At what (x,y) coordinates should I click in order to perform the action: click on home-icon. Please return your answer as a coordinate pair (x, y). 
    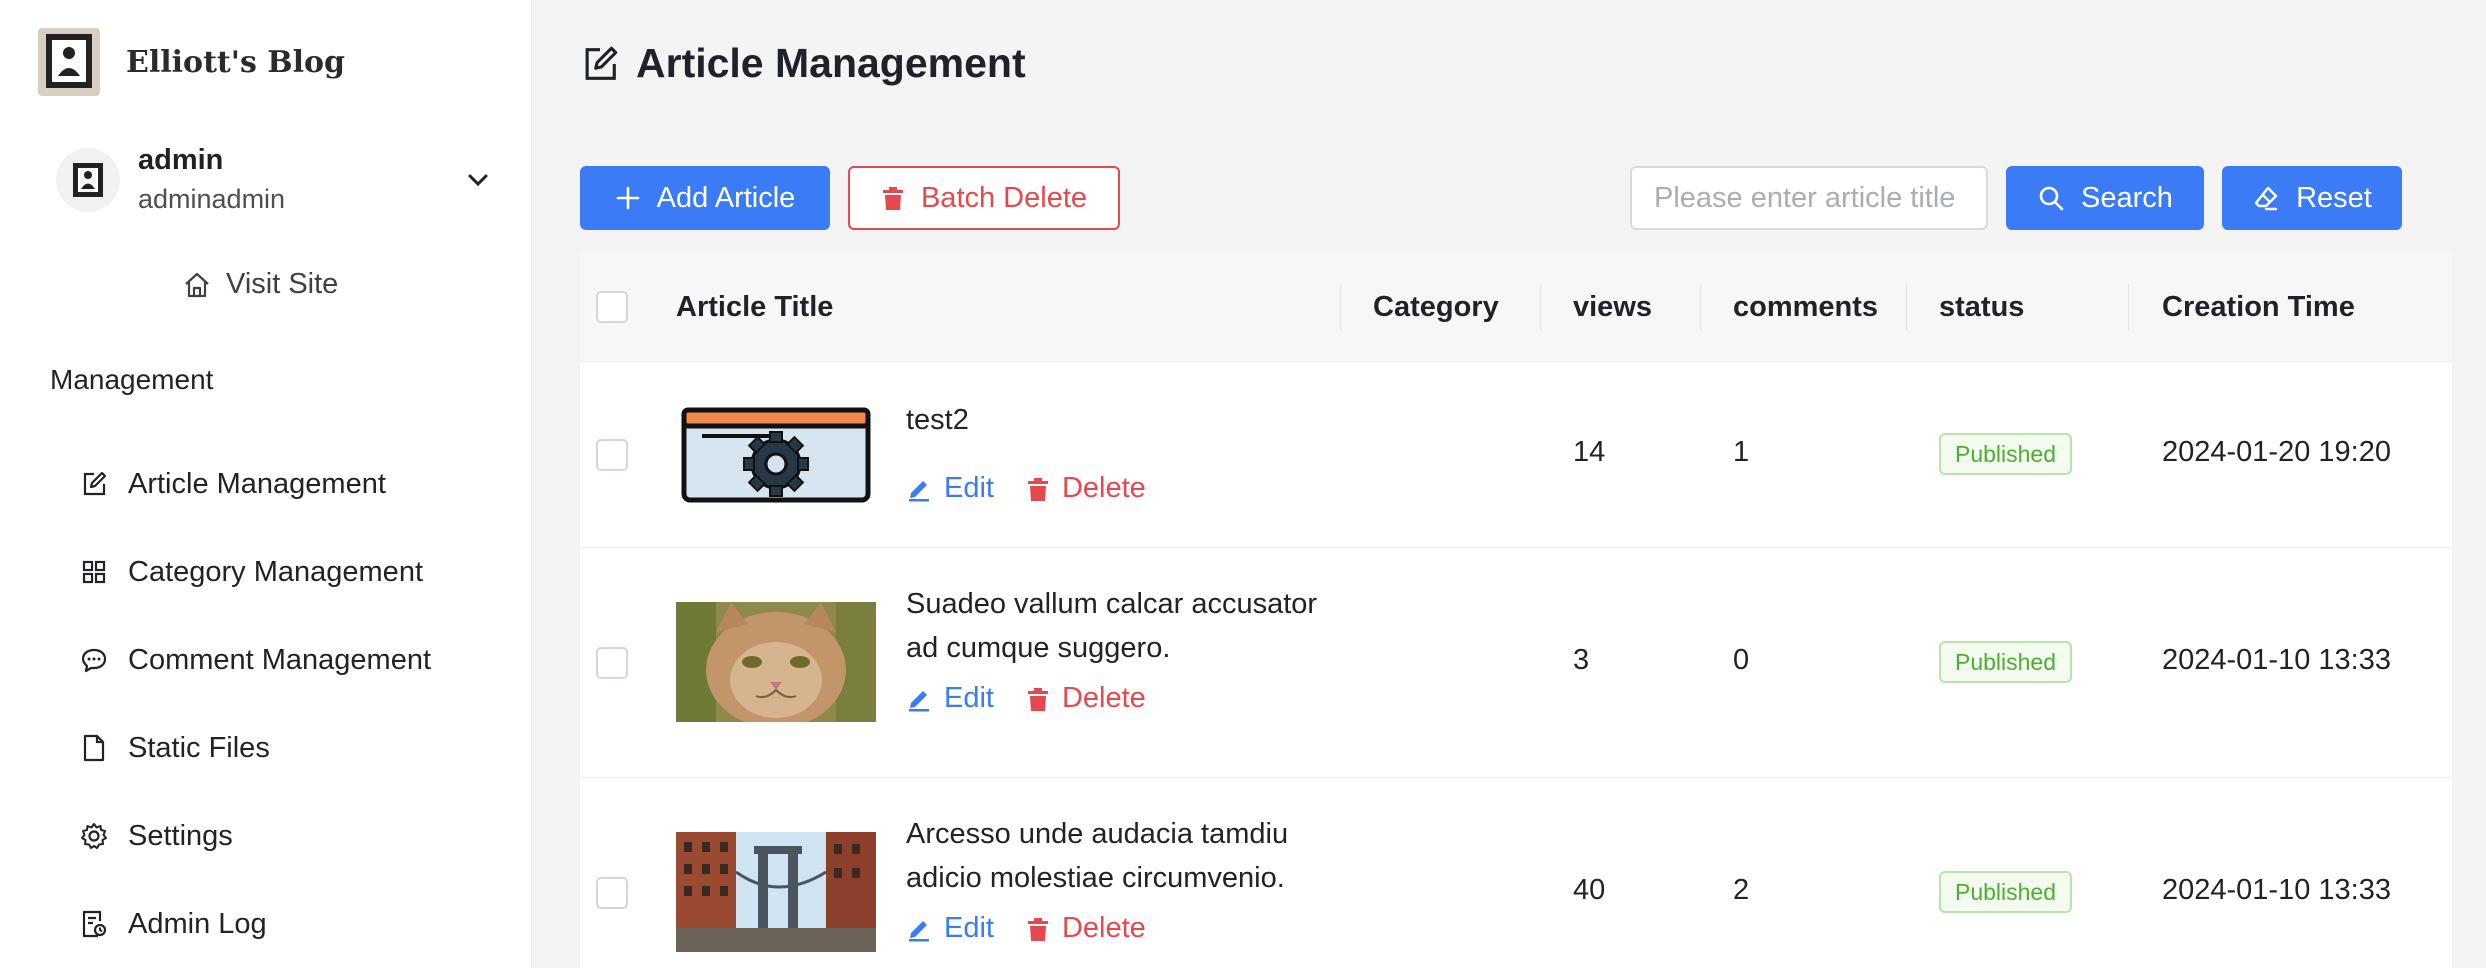
    Looking at the image, I should click on (197, 285).